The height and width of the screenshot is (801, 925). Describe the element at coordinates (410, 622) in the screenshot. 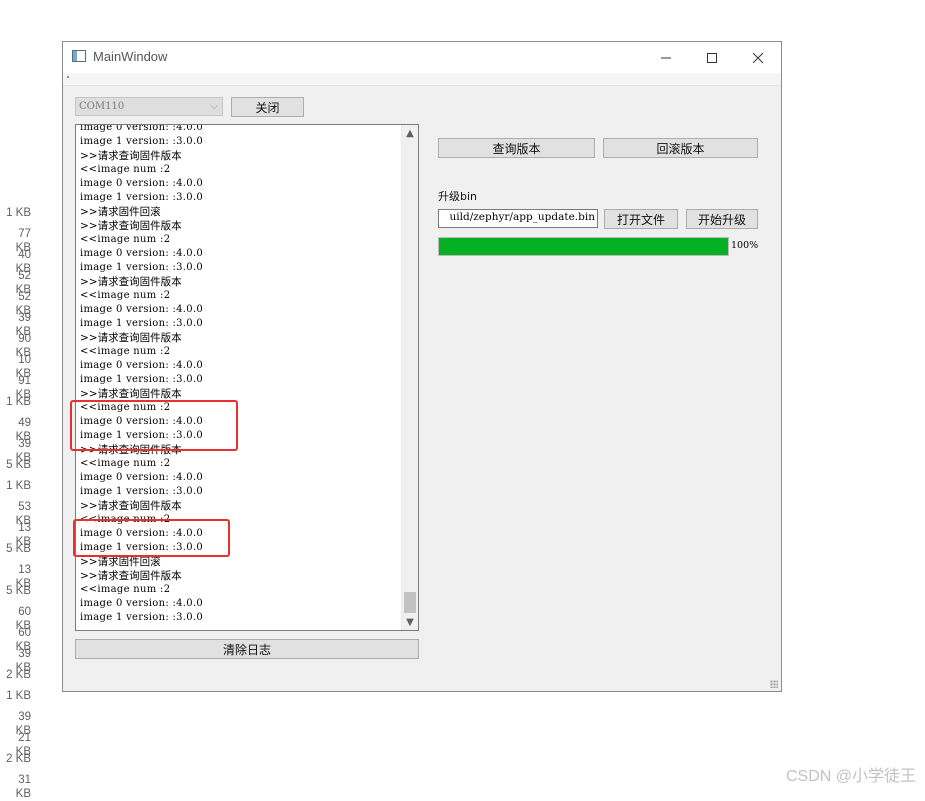

I see `scroll-down-icon: ▼` at that location.